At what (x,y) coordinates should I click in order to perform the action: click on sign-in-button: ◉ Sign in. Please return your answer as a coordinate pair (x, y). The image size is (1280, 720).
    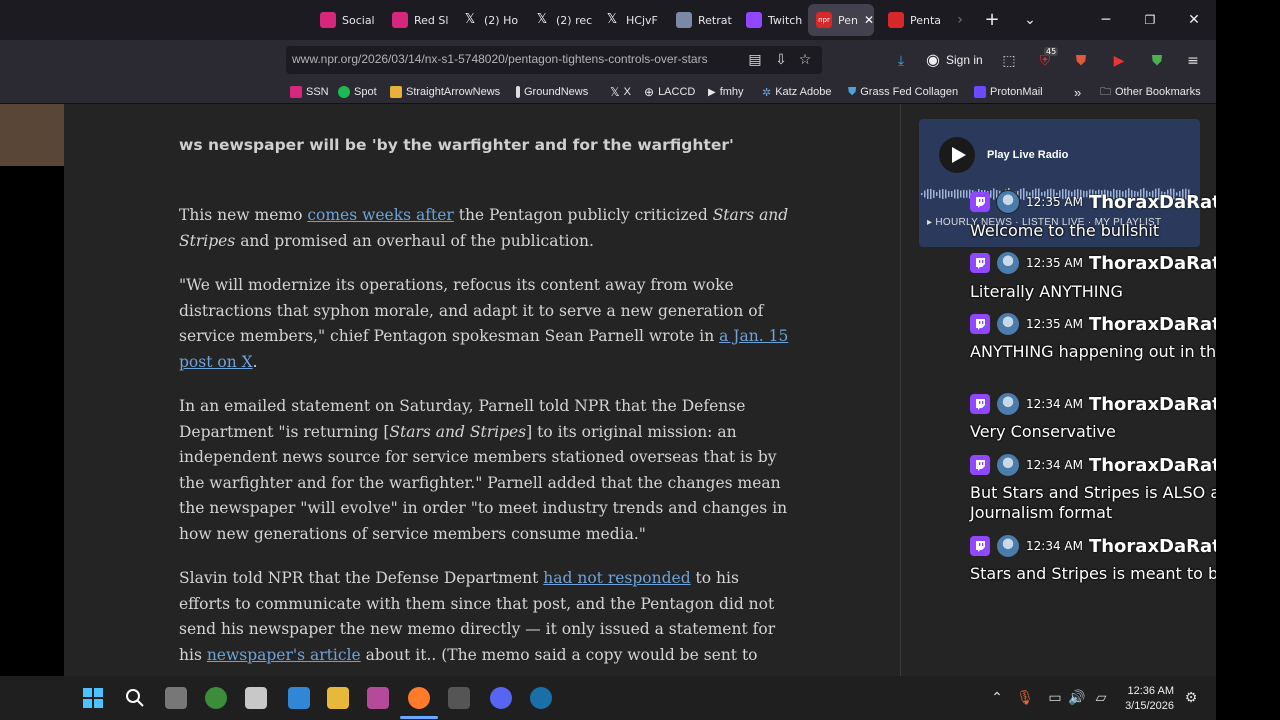
    Looking at the image, I should click on (954, 60).